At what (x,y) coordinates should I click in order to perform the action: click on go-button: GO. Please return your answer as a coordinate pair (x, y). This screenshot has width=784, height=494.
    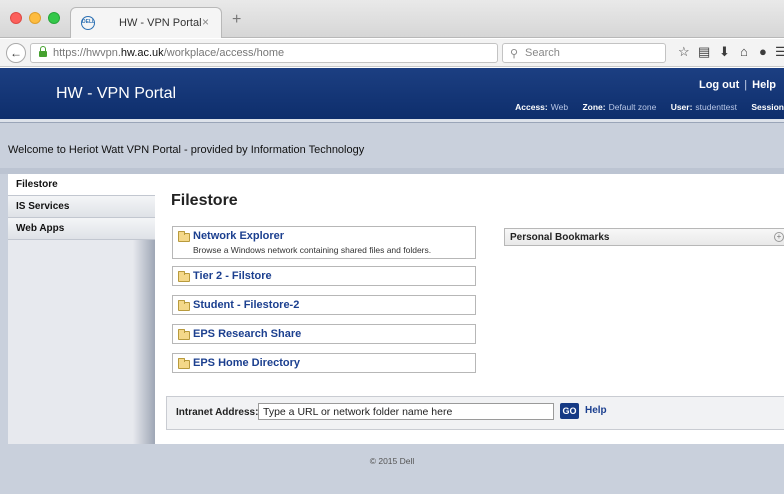
    Looking at the image, I should click on (569, 411).